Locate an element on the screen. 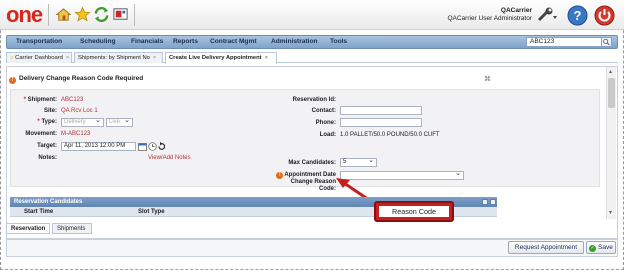 Image resolution: width=624 pixels, height=270 pixels. movement-label: Movement: is located at coordinates (41, 134).